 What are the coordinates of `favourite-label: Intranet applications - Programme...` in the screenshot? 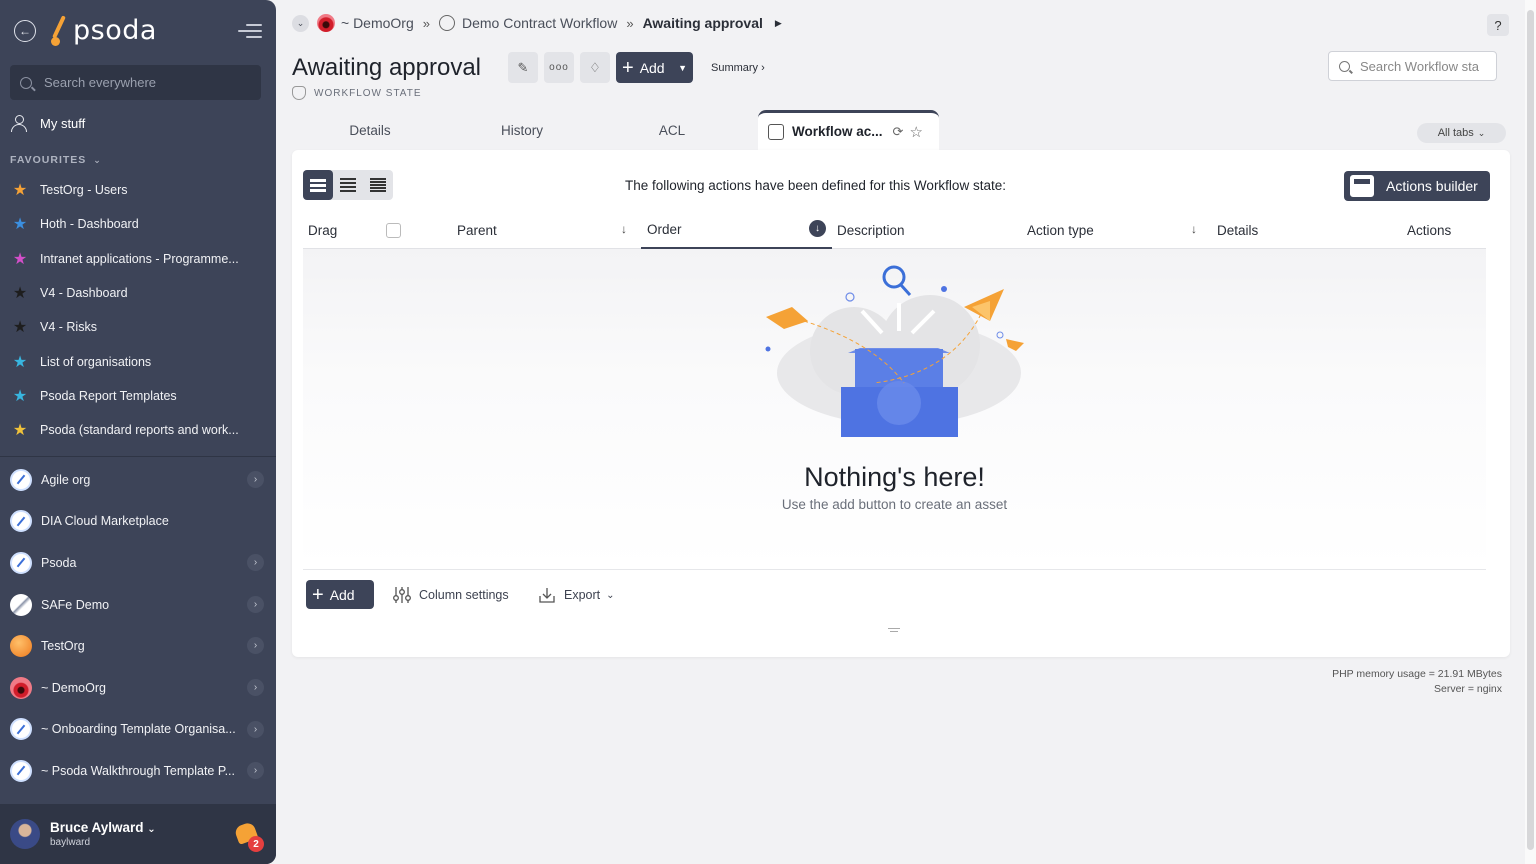 It's located at (139, 258).